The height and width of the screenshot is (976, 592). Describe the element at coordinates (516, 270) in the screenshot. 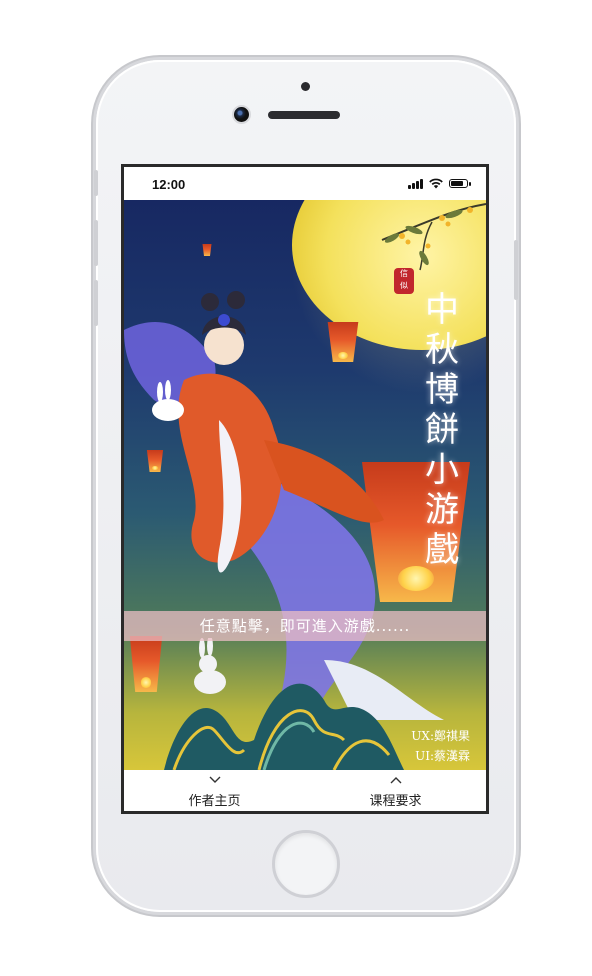

I see `power-button` at that location.